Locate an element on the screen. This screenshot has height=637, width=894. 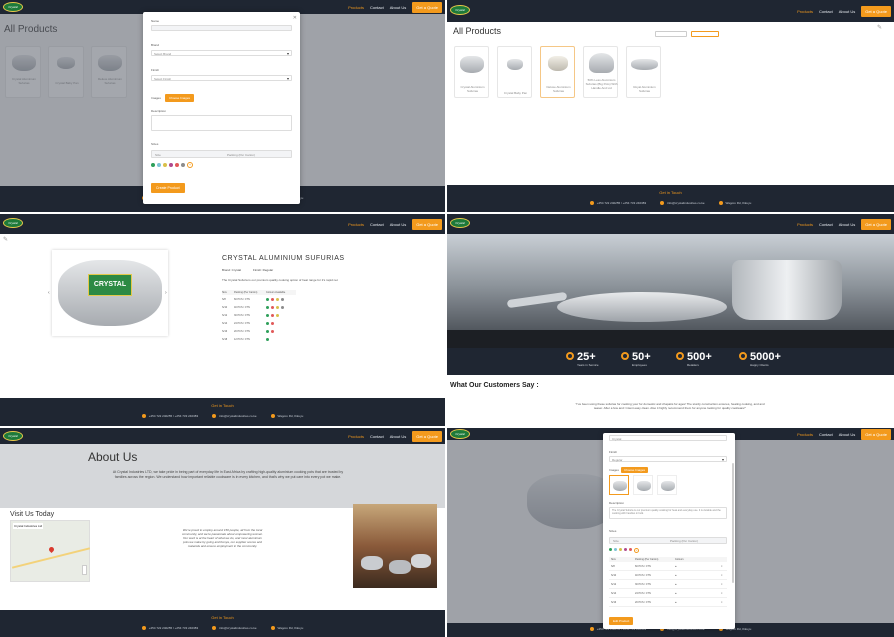
brand-select: Crystal is located at coordinates (668, 438).